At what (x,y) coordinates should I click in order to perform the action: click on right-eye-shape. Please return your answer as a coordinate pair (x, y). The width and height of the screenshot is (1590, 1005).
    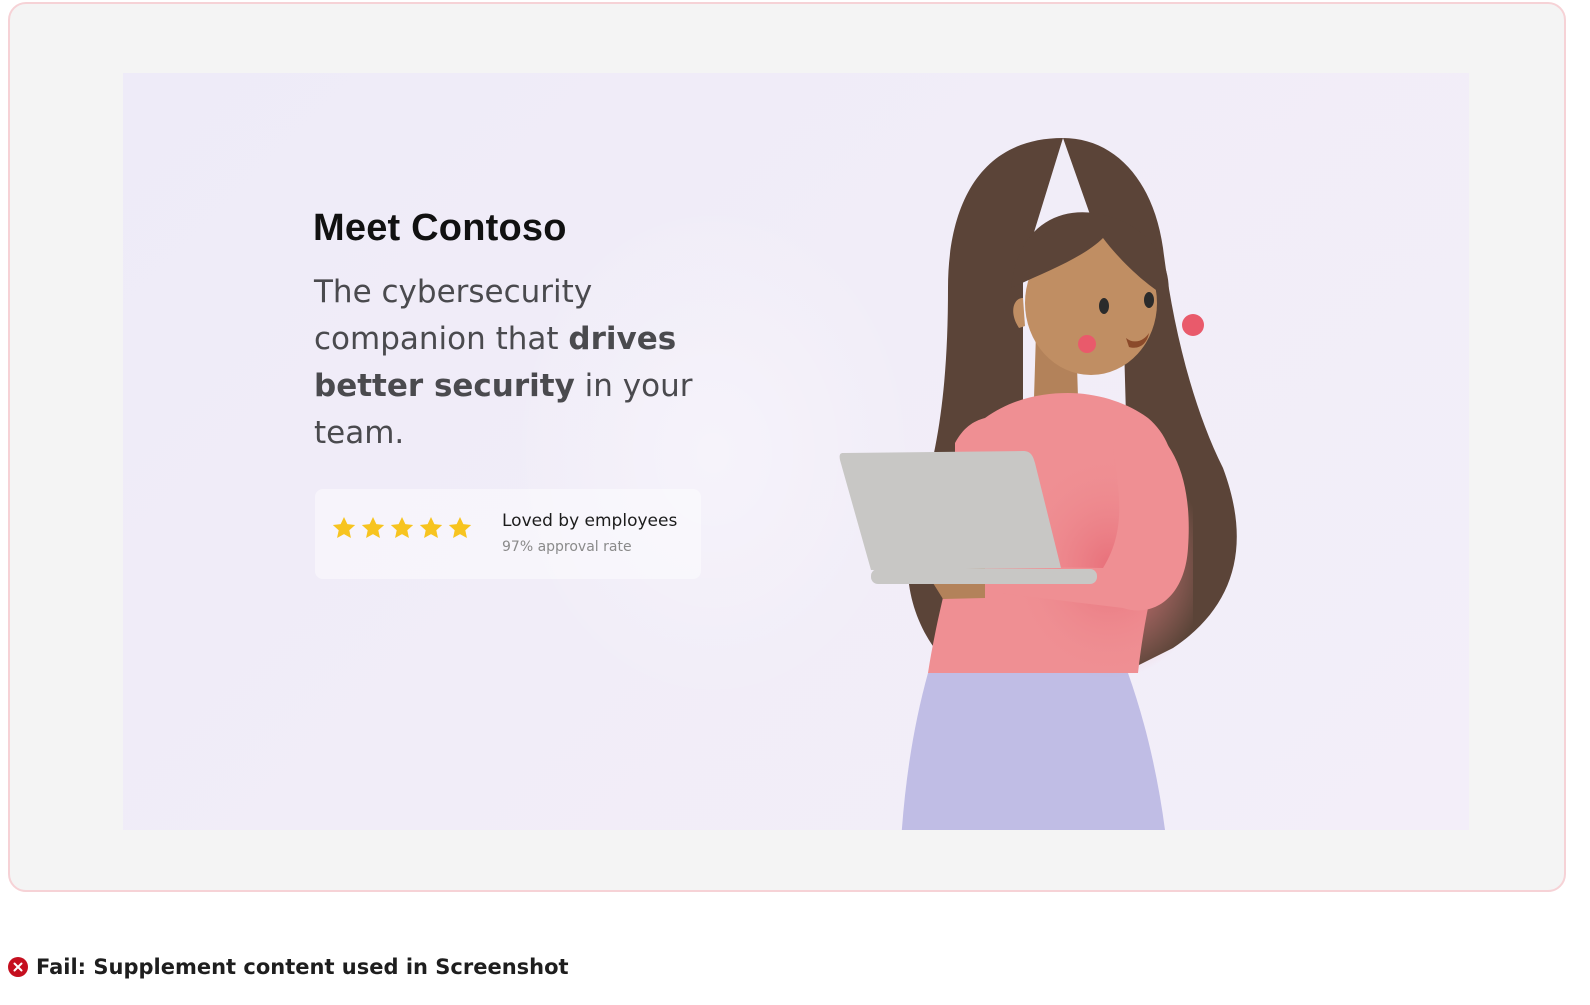
    Looking at the image, I should click on (1149, 300).